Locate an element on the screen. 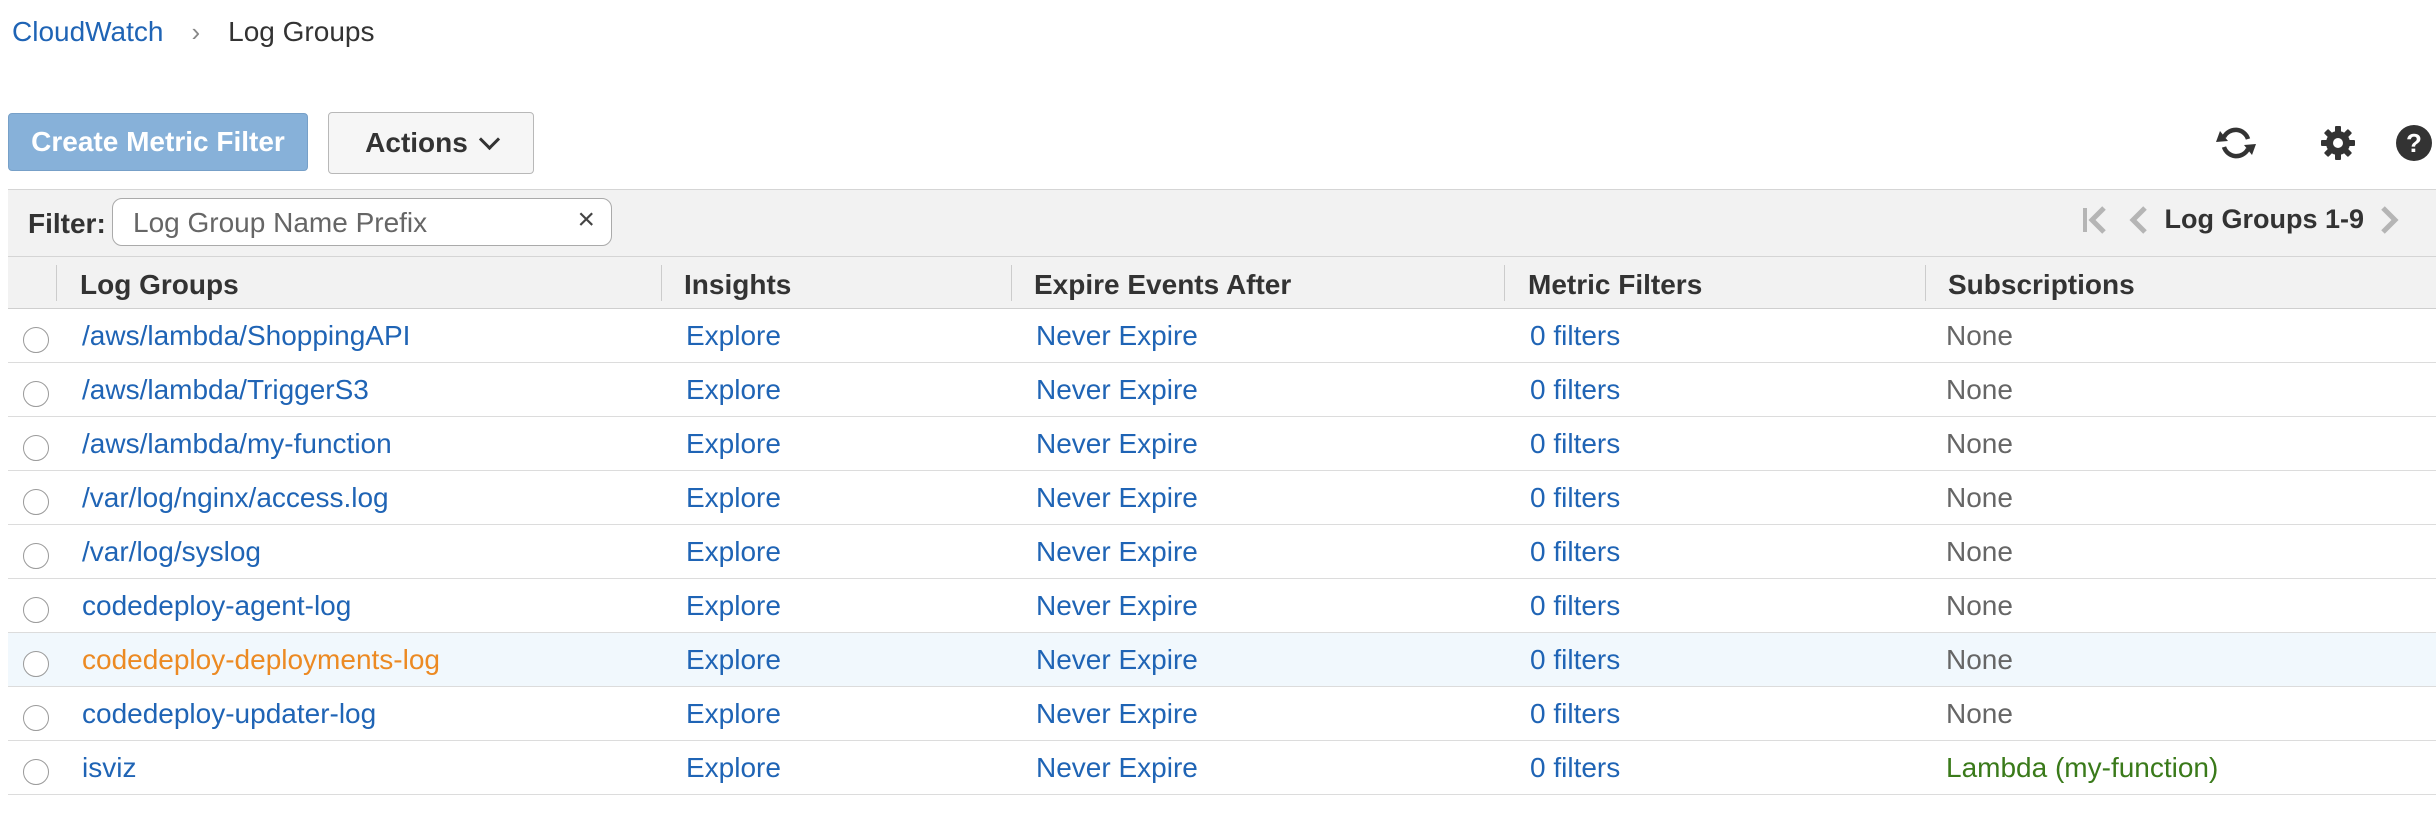 The image size is (2436, 818). column-header-expire-events-after: Expire Events After is located at coordinates (1162, 285).